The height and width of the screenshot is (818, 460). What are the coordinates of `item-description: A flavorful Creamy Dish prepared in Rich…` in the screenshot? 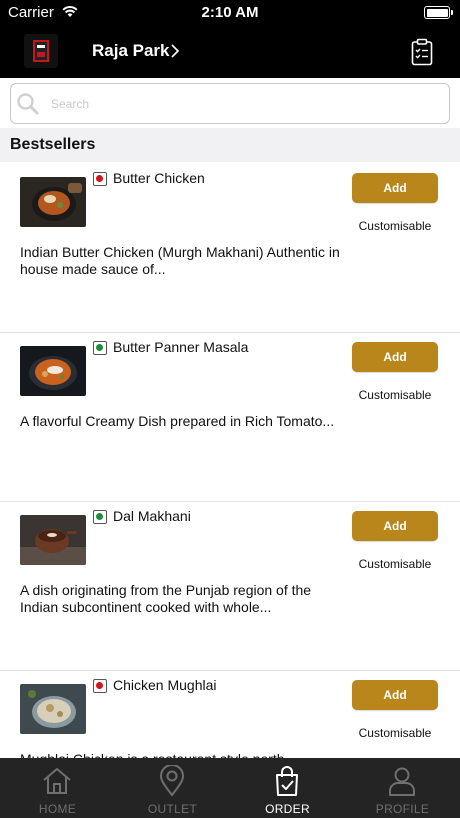 It's located at (177, 421).